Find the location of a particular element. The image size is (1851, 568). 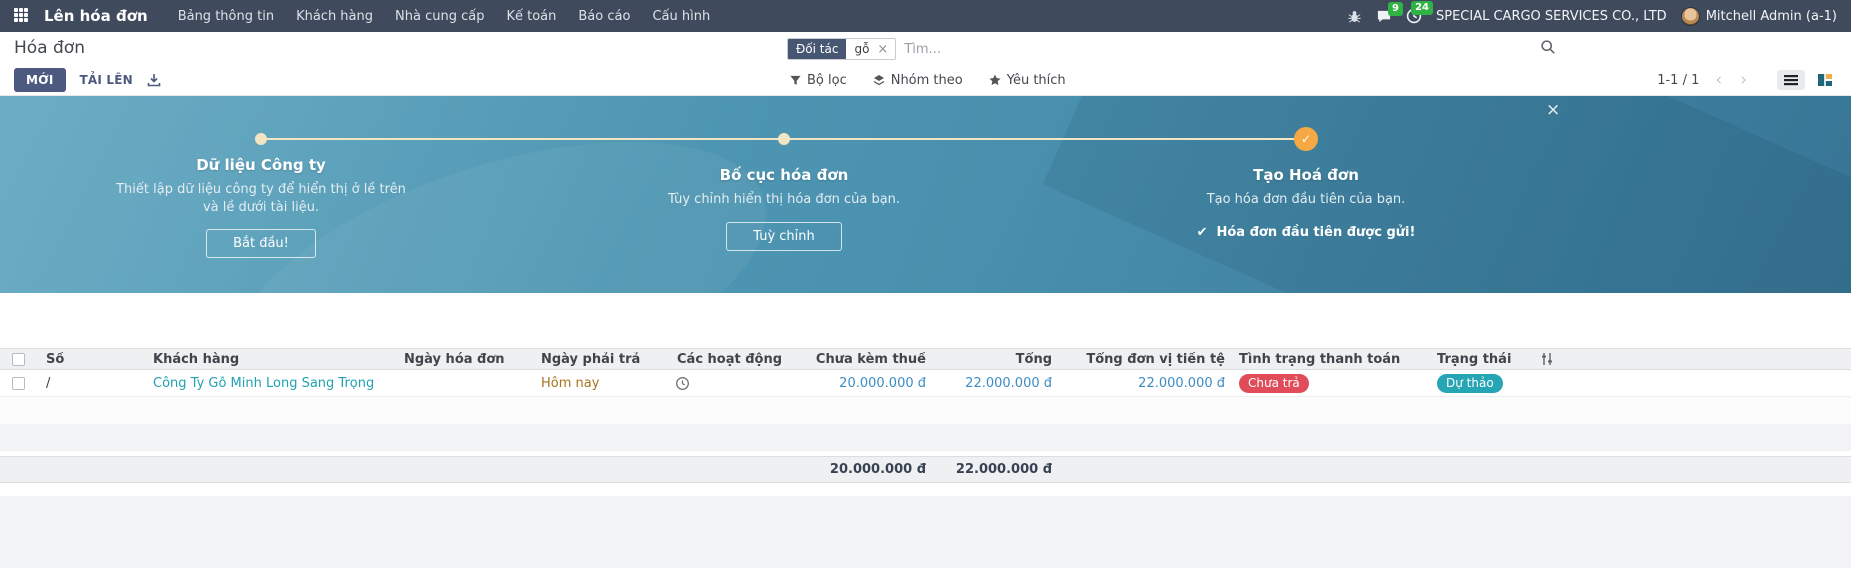

star-icon is located at coordinates (995, 80).